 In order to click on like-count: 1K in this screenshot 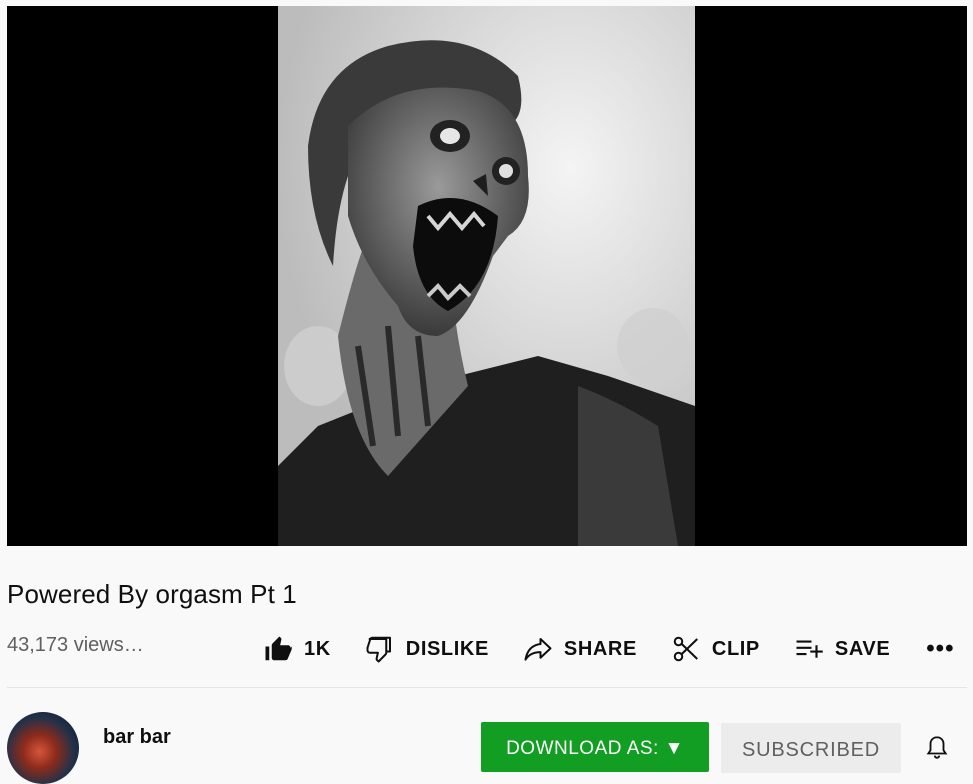, I will do `click(317, 648)`.